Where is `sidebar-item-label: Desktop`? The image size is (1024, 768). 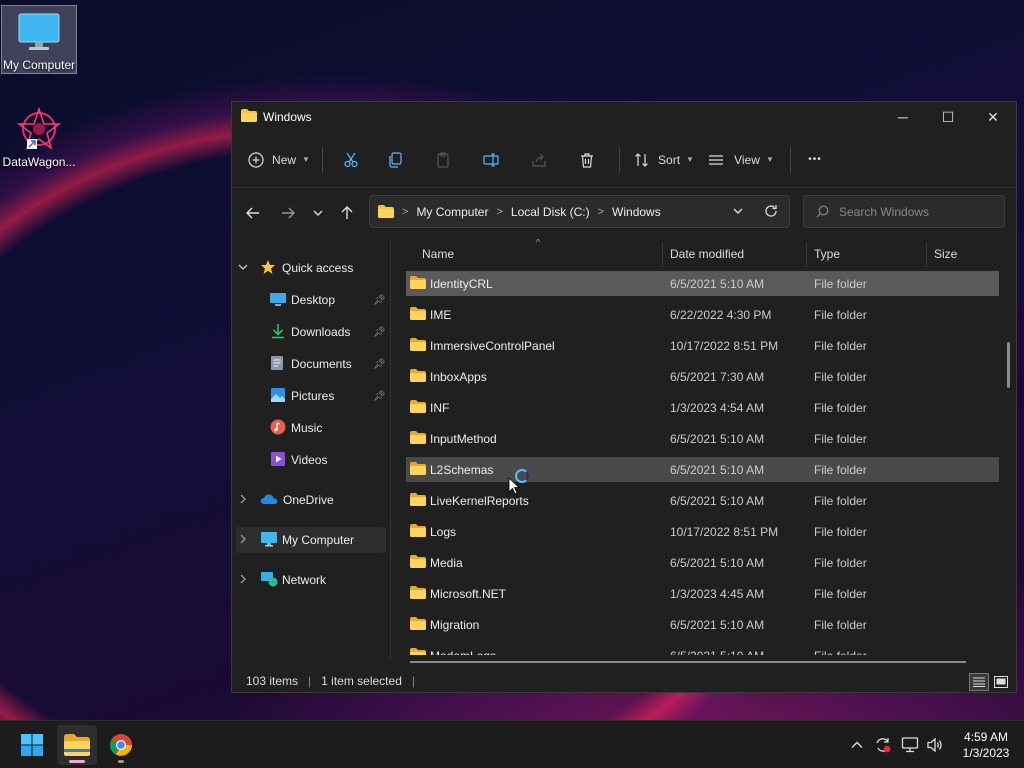
sidebar-item-label: Desktop is located at coordinates (313, 300).